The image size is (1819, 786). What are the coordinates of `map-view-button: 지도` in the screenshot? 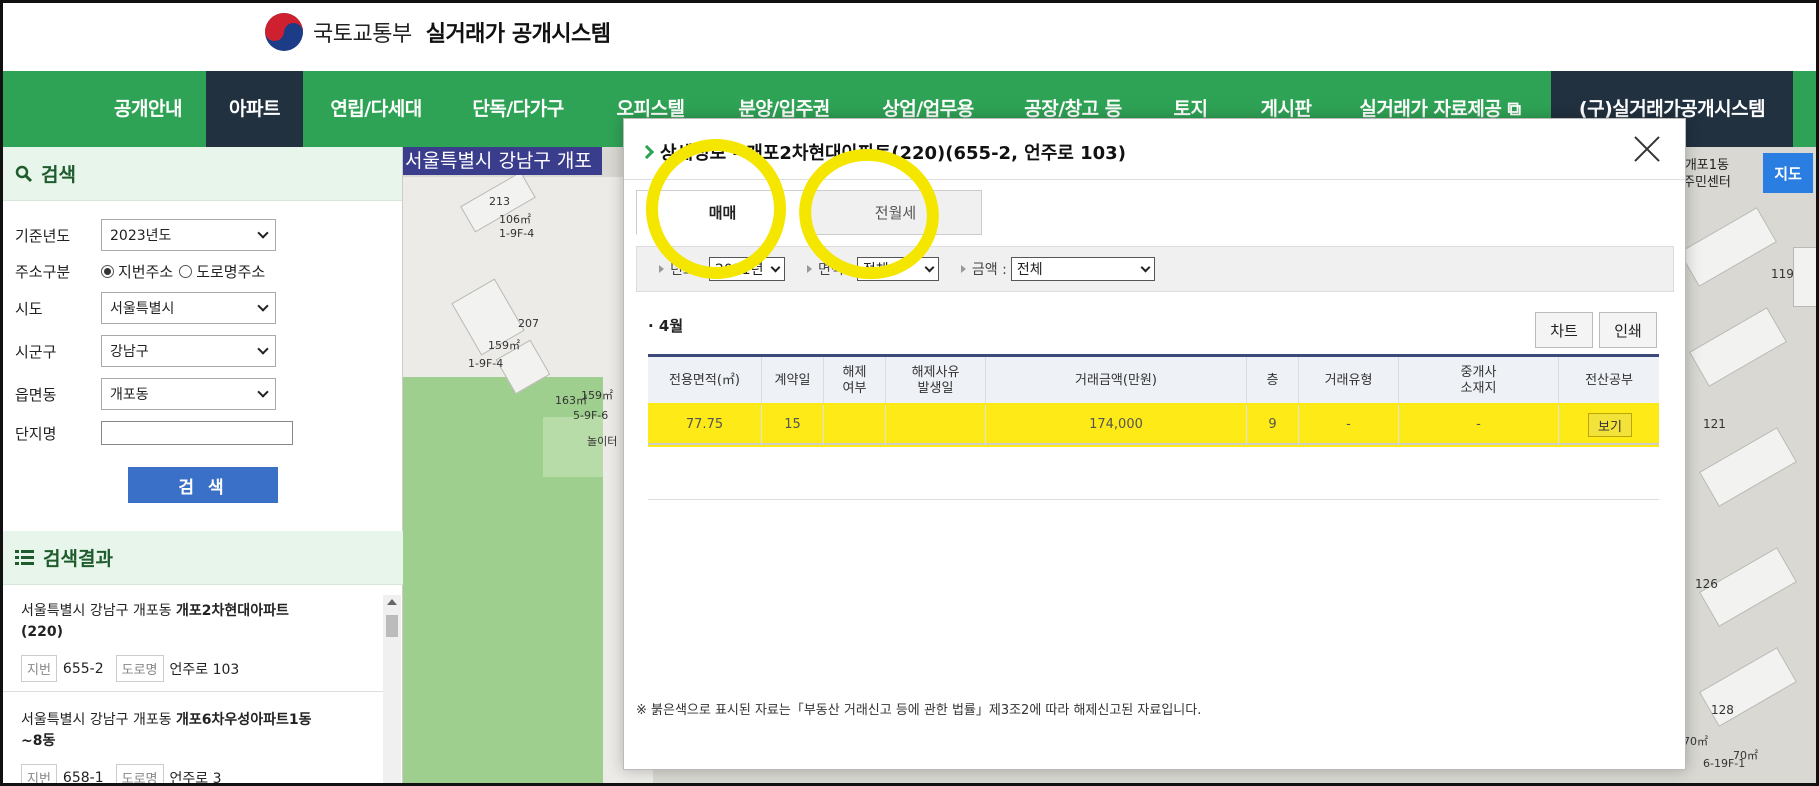 It's located at (1788, 173).